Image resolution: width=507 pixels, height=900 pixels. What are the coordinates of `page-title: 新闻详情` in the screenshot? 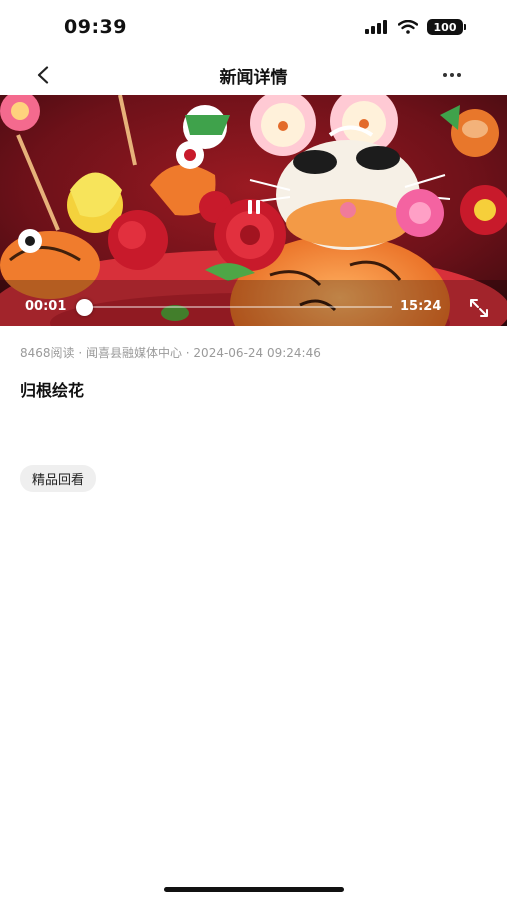 It's located at (253, 78).